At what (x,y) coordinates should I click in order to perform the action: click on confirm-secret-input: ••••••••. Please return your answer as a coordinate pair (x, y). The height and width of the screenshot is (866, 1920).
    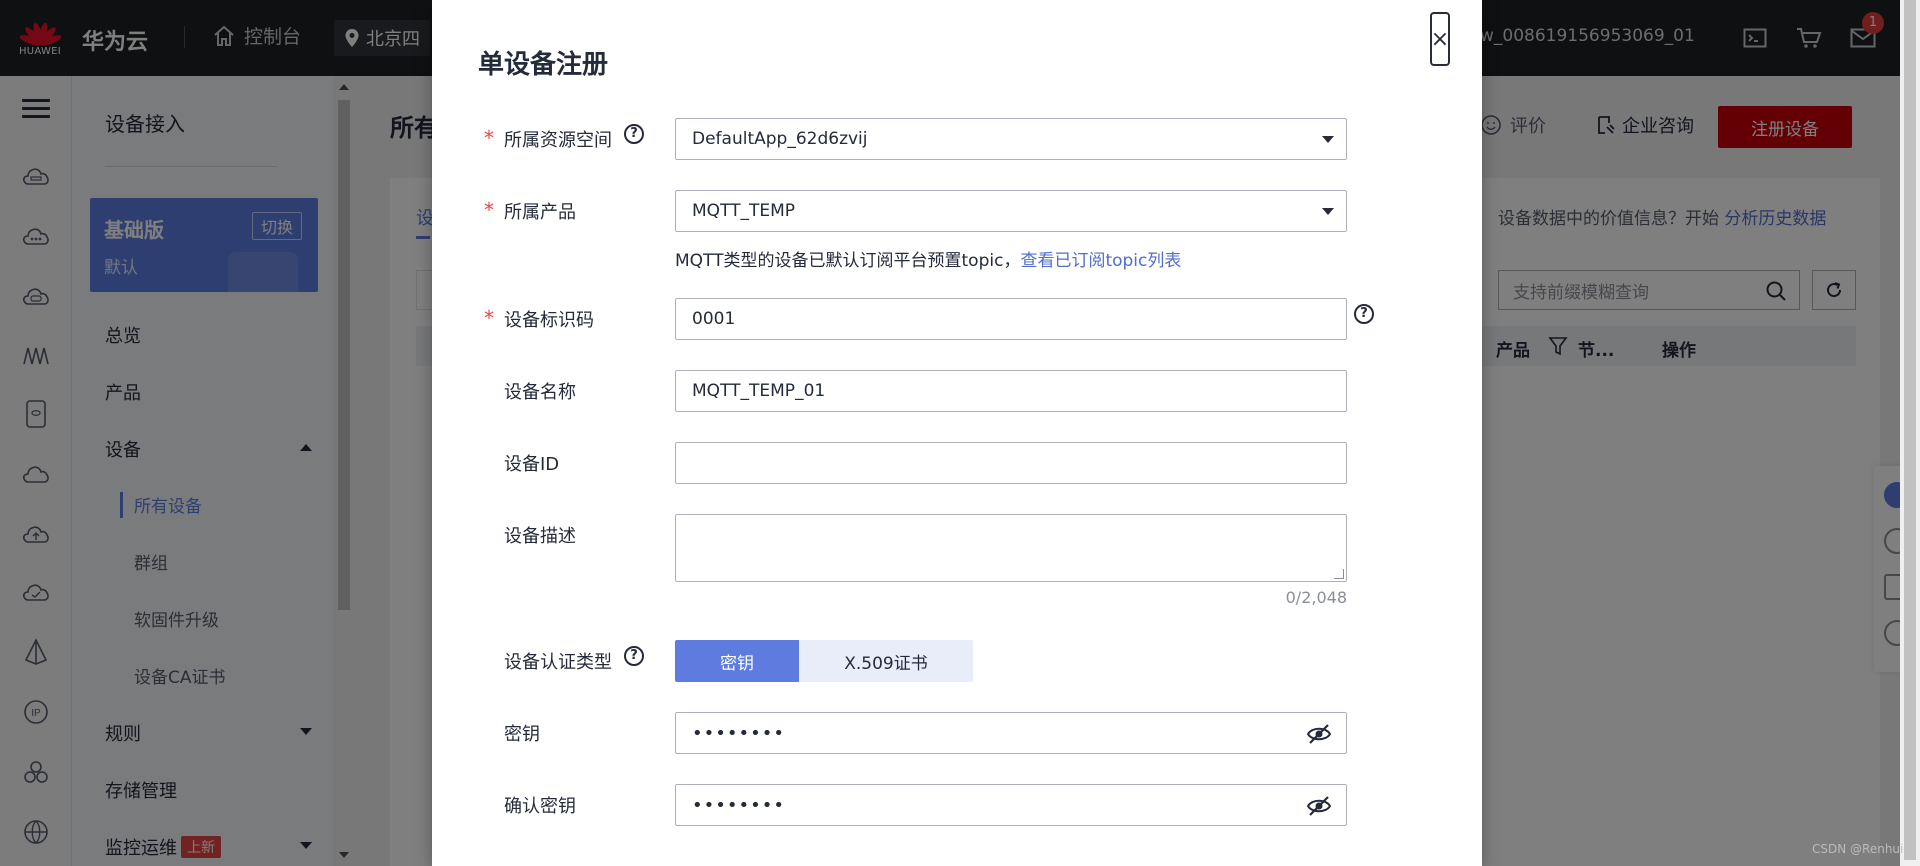
    Looking at the image, I should click on (1011, 805).